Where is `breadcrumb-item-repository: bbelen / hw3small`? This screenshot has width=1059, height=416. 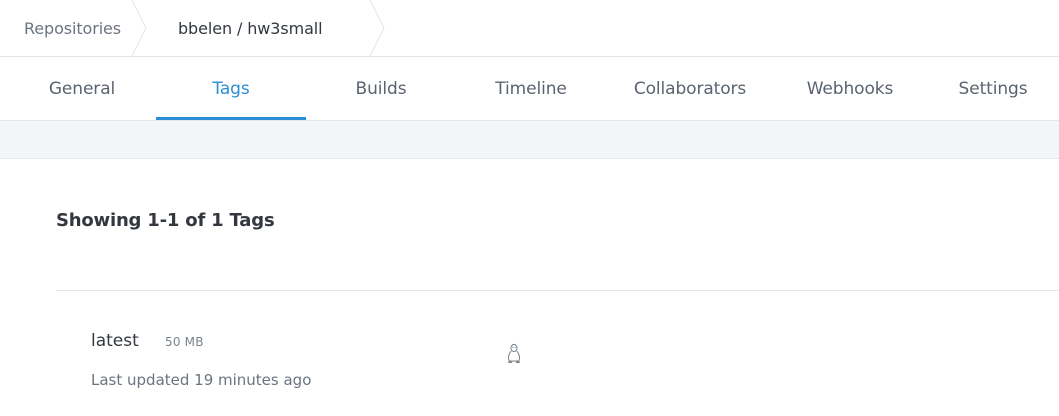 breadcrumb-item-repository: bbelen / hw3small is located at coordinates (269, 28).